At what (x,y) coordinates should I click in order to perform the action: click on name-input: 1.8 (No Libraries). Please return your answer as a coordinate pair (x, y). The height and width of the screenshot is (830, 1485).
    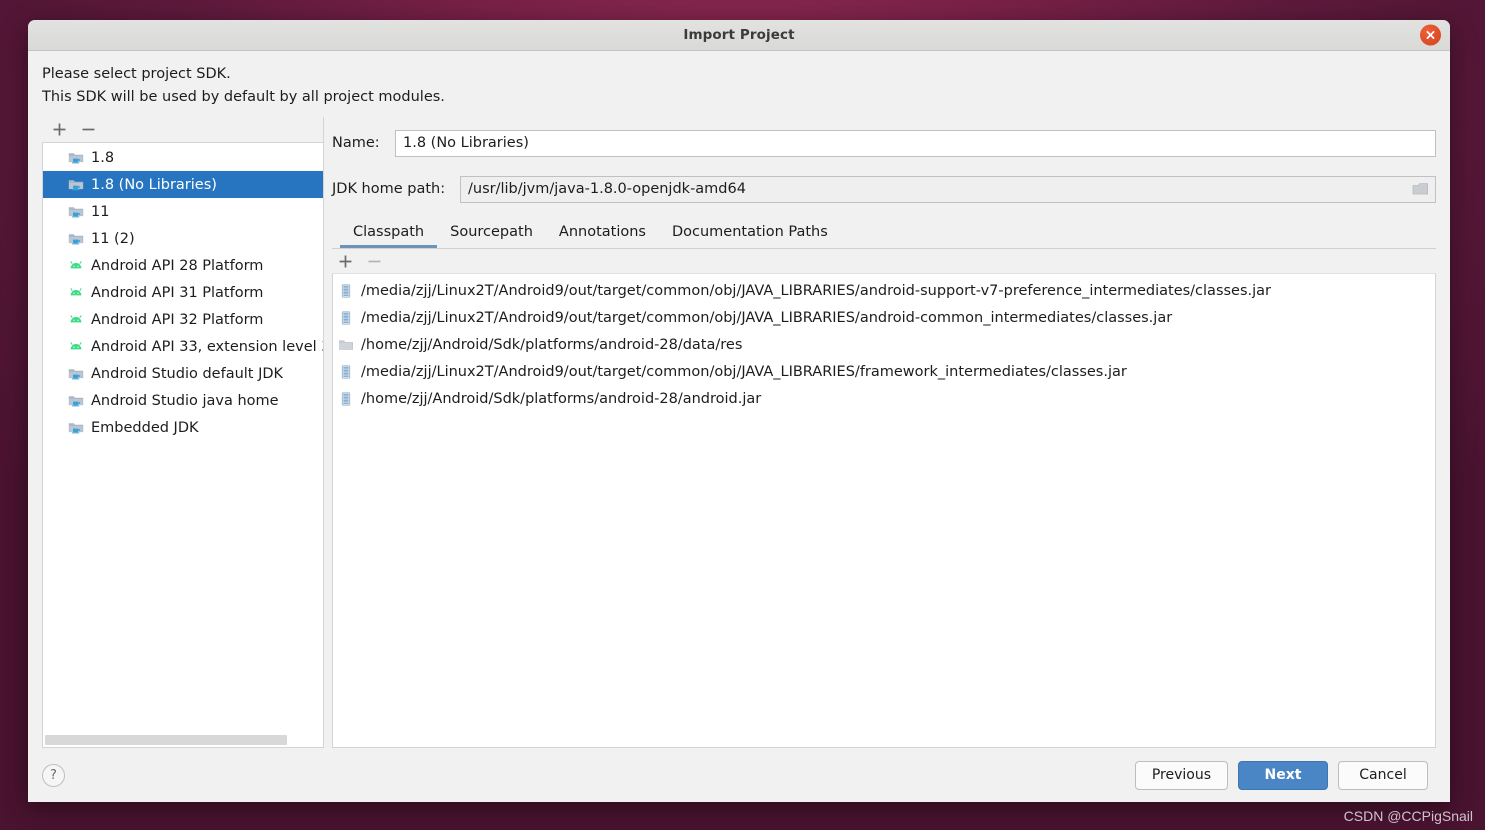
    Looking at the image, I should click on (915, 143).